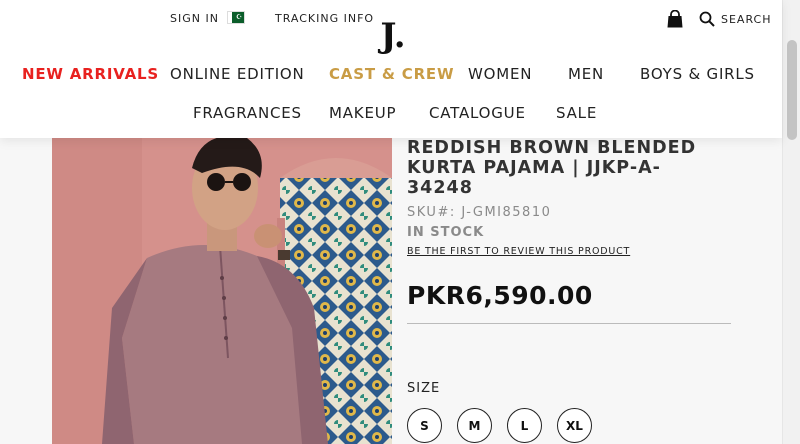 This screenshot has height=444, width=800. I want to click on sign-in-link: SIGN IN, so click(194, 18).